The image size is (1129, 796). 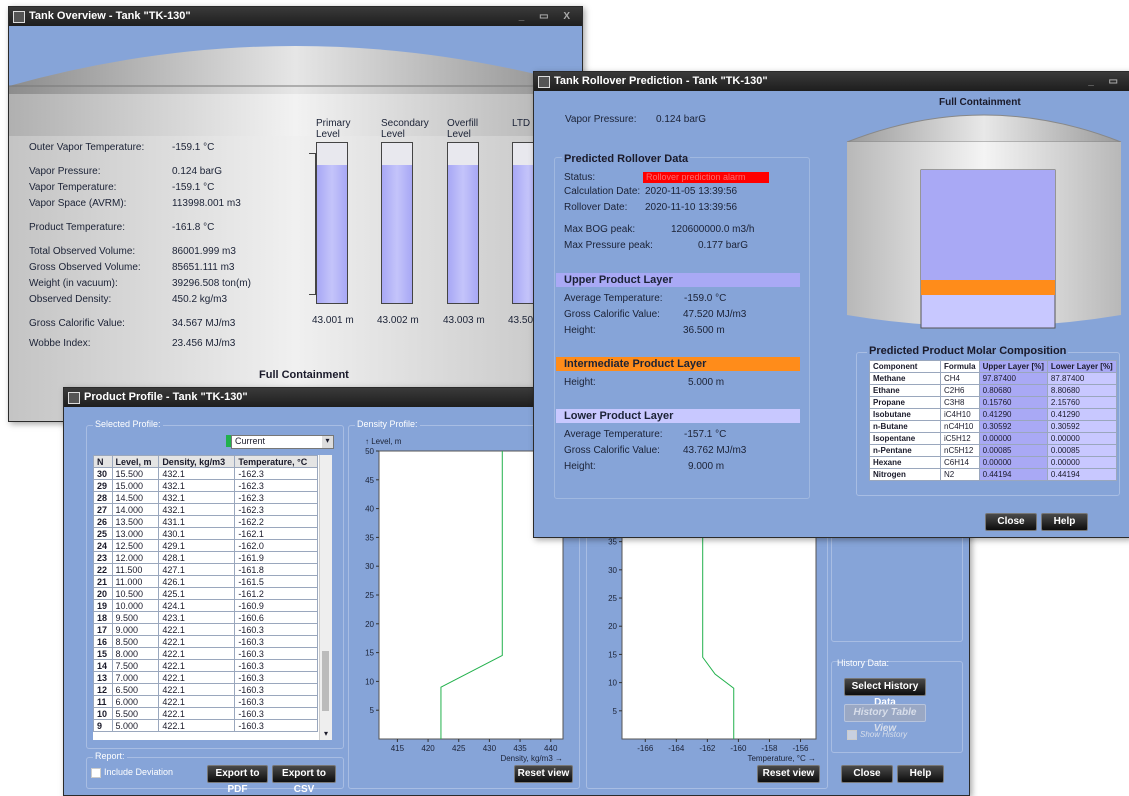 I want to click on table-row: 23 12.000 428.1 -161.9, so click(x=205, y=557).